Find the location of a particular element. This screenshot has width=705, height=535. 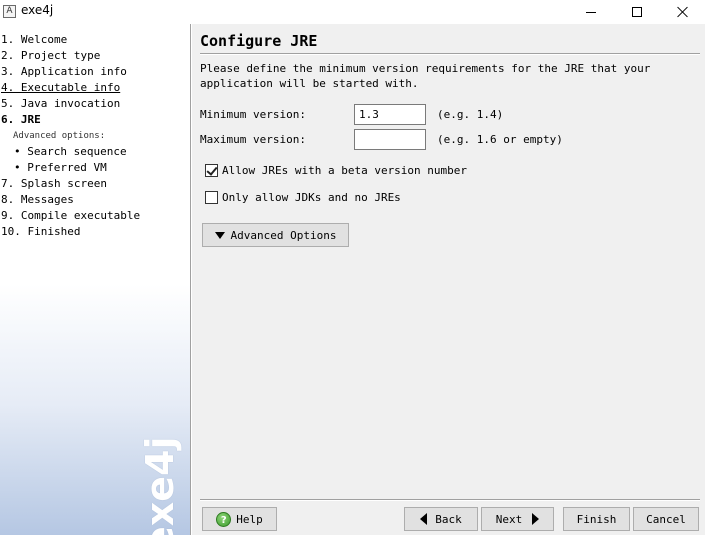

window-title: exe4j is located at coordinates (37, 10).